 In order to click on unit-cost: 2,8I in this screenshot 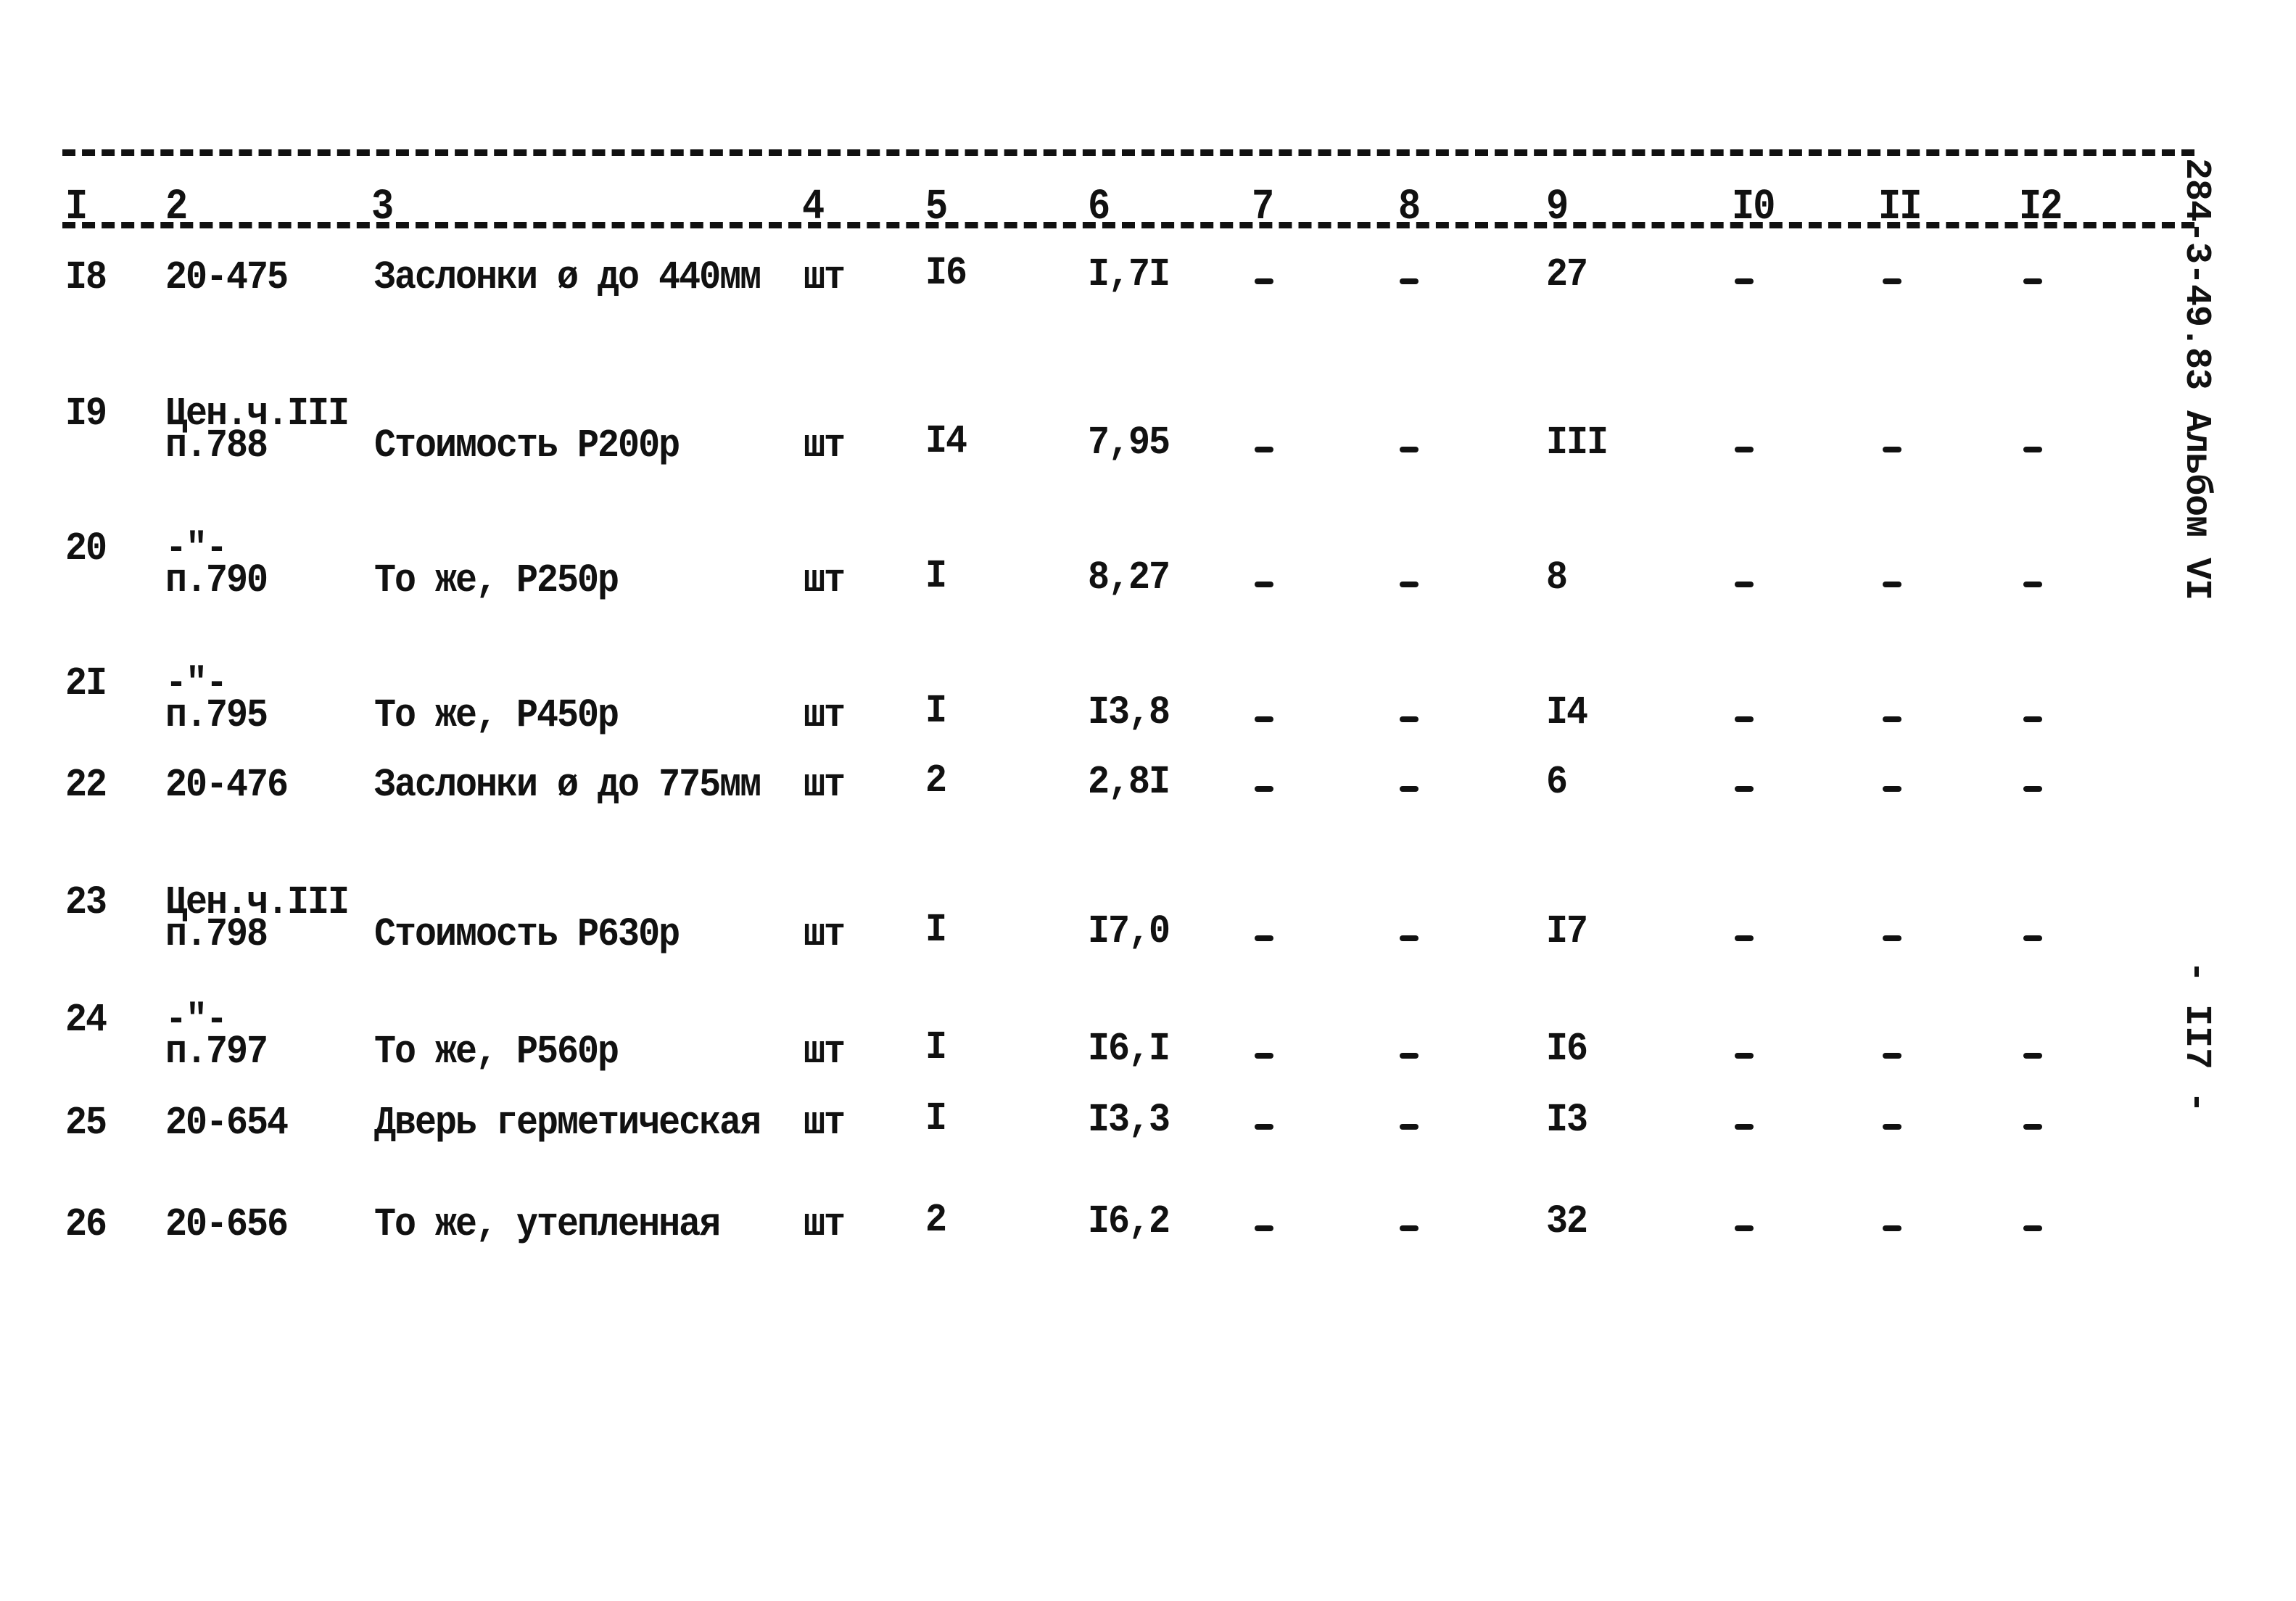, I will do `click(1129, 783)`.